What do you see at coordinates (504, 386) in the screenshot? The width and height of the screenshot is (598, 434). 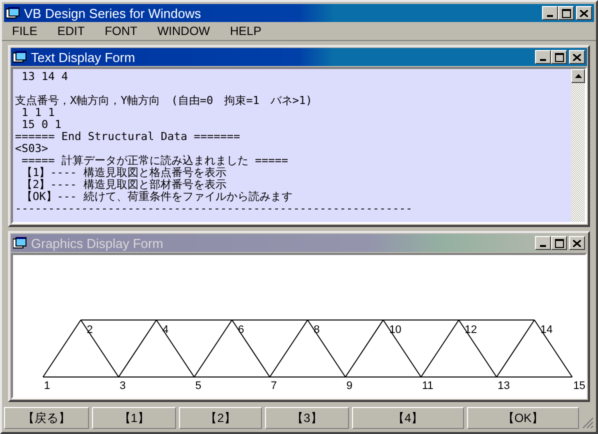 I see `node-number: 13` at bounding box center [504, 386].